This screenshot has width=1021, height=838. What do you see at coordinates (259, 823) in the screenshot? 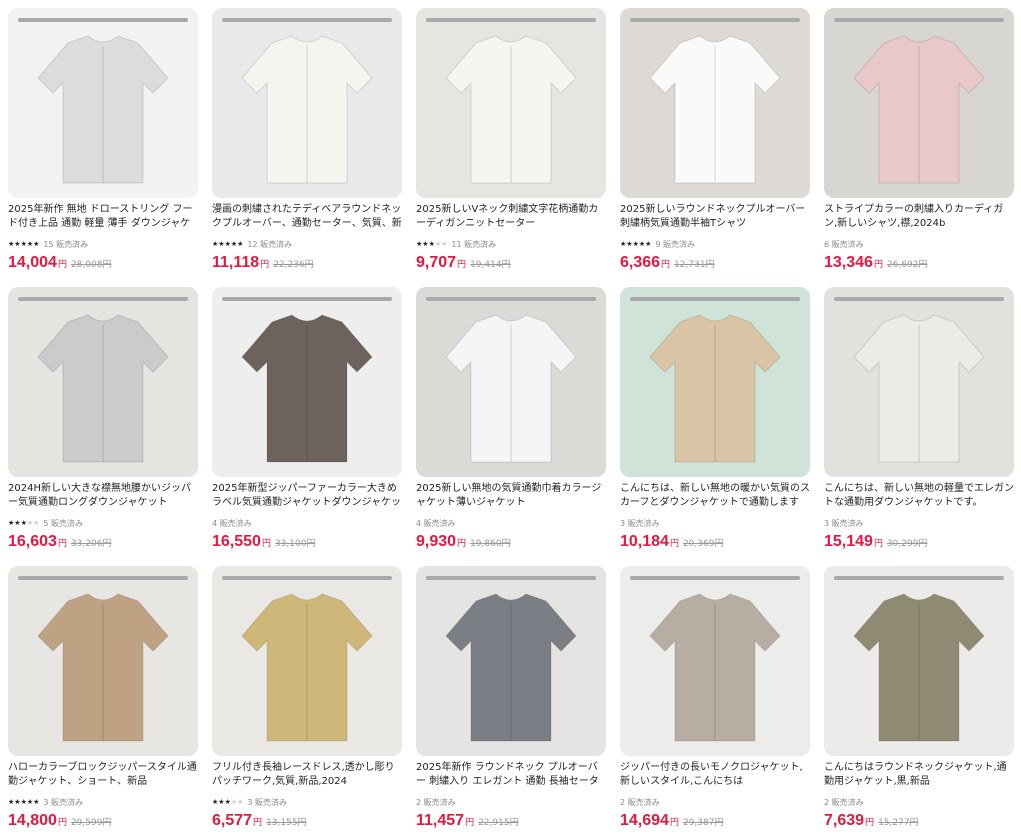
I see `price-row: 6,577 円 13,155円` at bounding box center [259, 823].